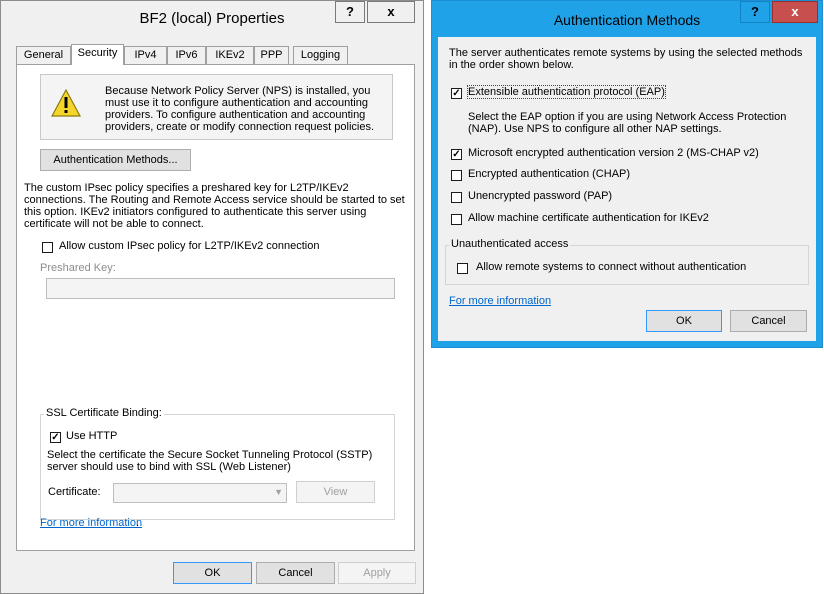 This screenshot has height=594, width=824. Describe the element at coordinates (320, 55) in the screenshot. I see `tab-logging: Logging` at that location.